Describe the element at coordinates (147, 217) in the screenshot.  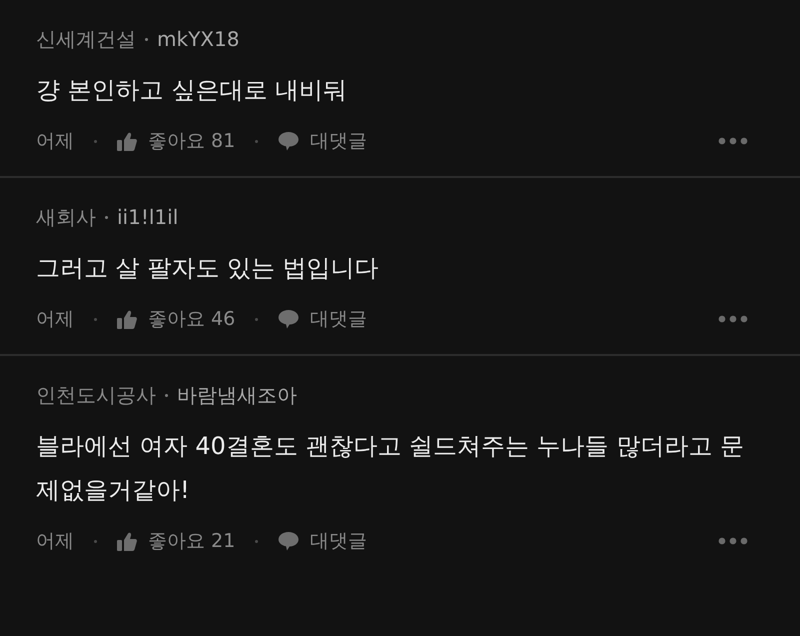
I see `user-nickname: ii1!l1il` at that location.